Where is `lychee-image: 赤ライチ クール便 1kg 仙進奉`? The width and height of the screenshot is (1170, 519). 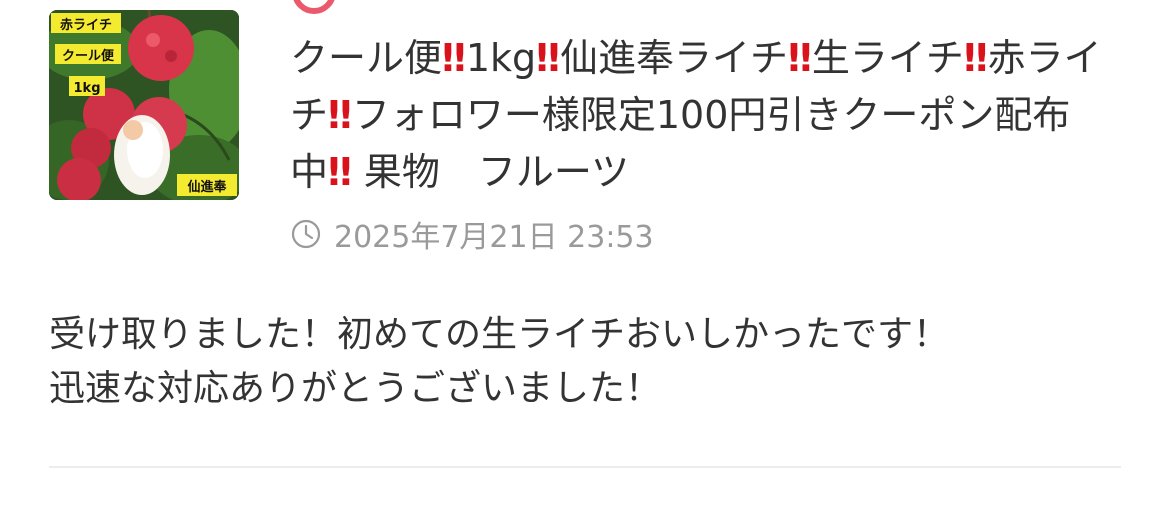
lychee-image: 赤ライチ クール便 1kg 仙進奉 is located at coordinates (144, 105).